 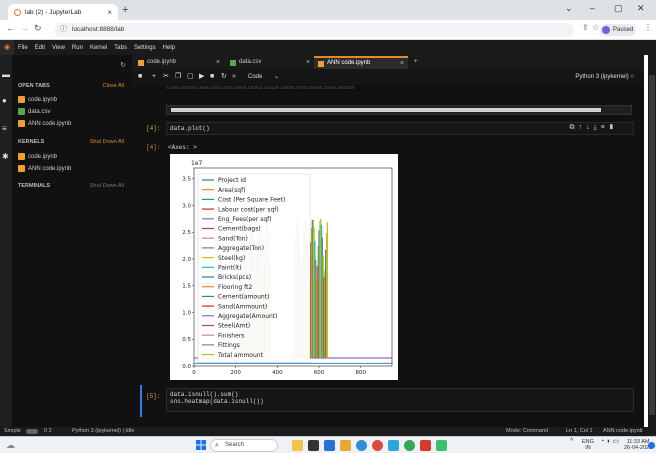 What do you see at coordinates (197, 163) in the screenshot?
I see `y-exponent-label: 1e7` at bounding box center [197, 163].